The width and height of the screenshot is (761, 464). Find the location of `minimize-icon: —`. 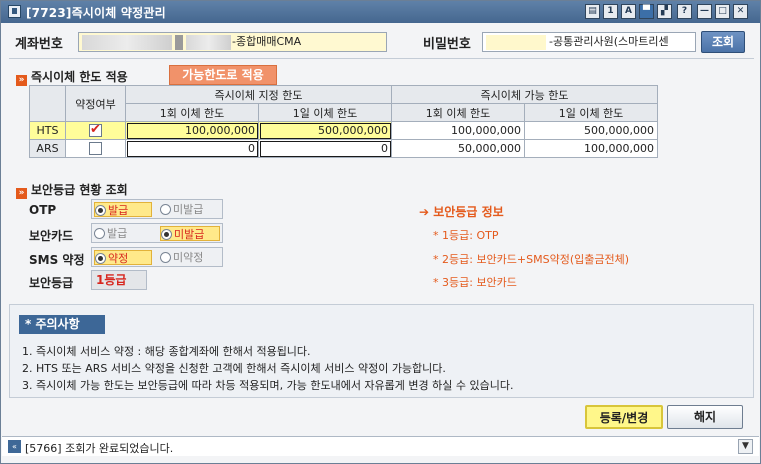

minimize-icon: — is located at coordinates (704, 11).